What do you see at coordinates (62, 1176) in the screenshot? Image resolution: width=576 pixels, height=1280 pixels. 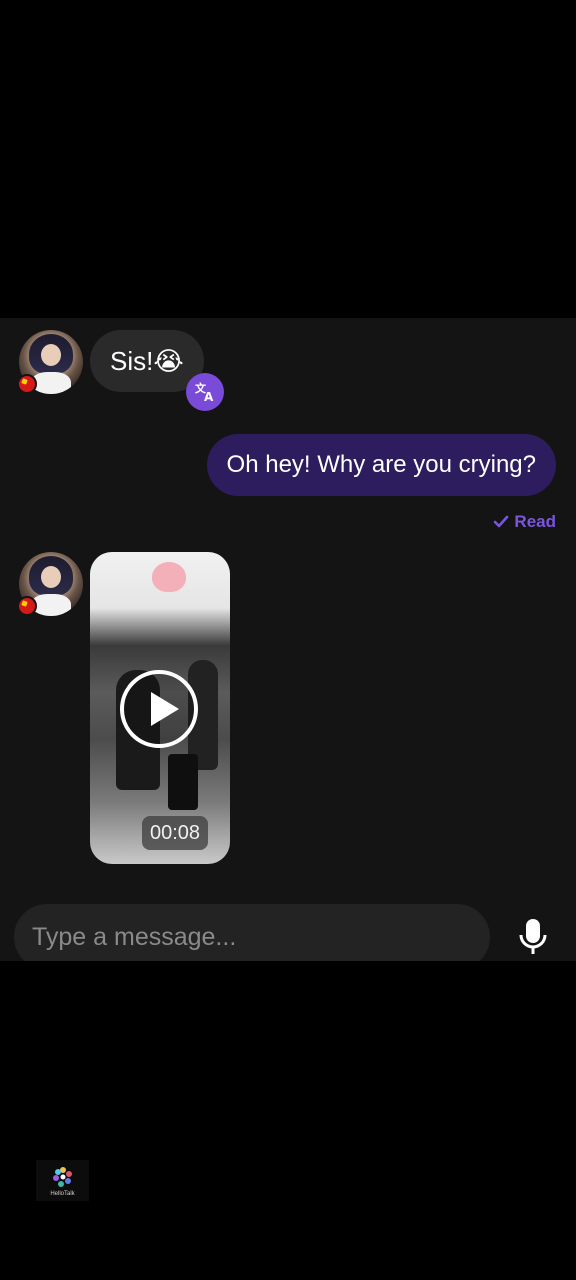 I see `hellotalk-logo-icon` at bounding box center [62, 1176].